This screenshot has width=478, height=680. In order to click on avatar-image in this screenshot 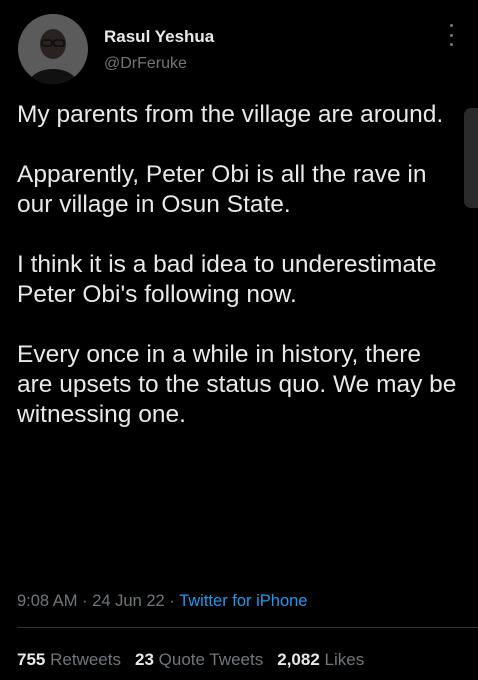, I will do `click(53, 49)`.